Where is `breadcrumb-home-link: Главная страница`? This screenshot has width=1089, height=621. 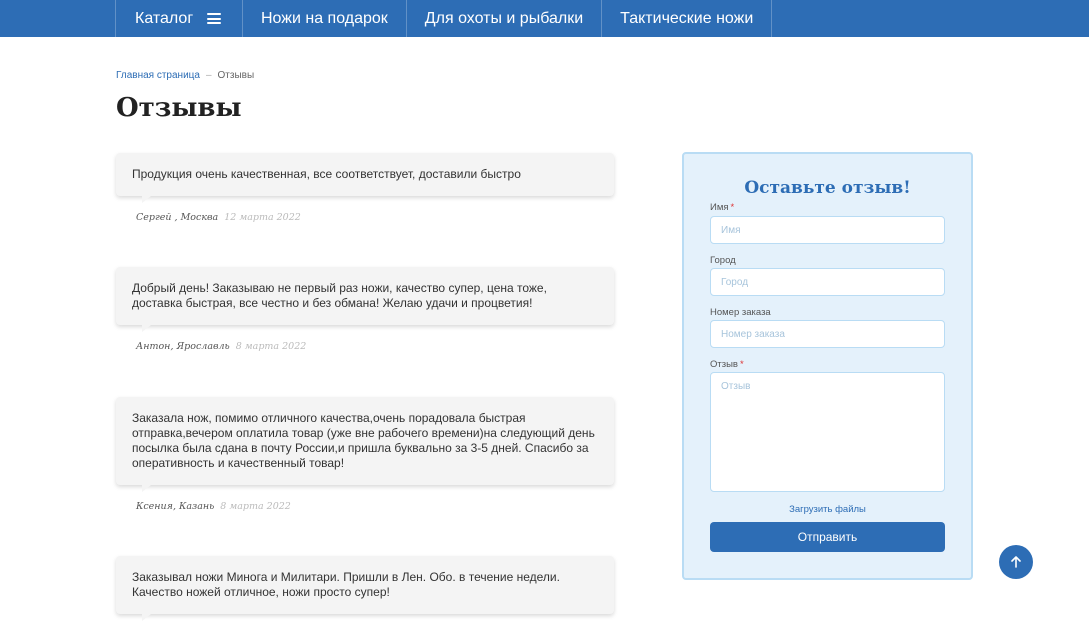
breadcrumb-home-link: Главная страница is located at coordinates (158, 75).